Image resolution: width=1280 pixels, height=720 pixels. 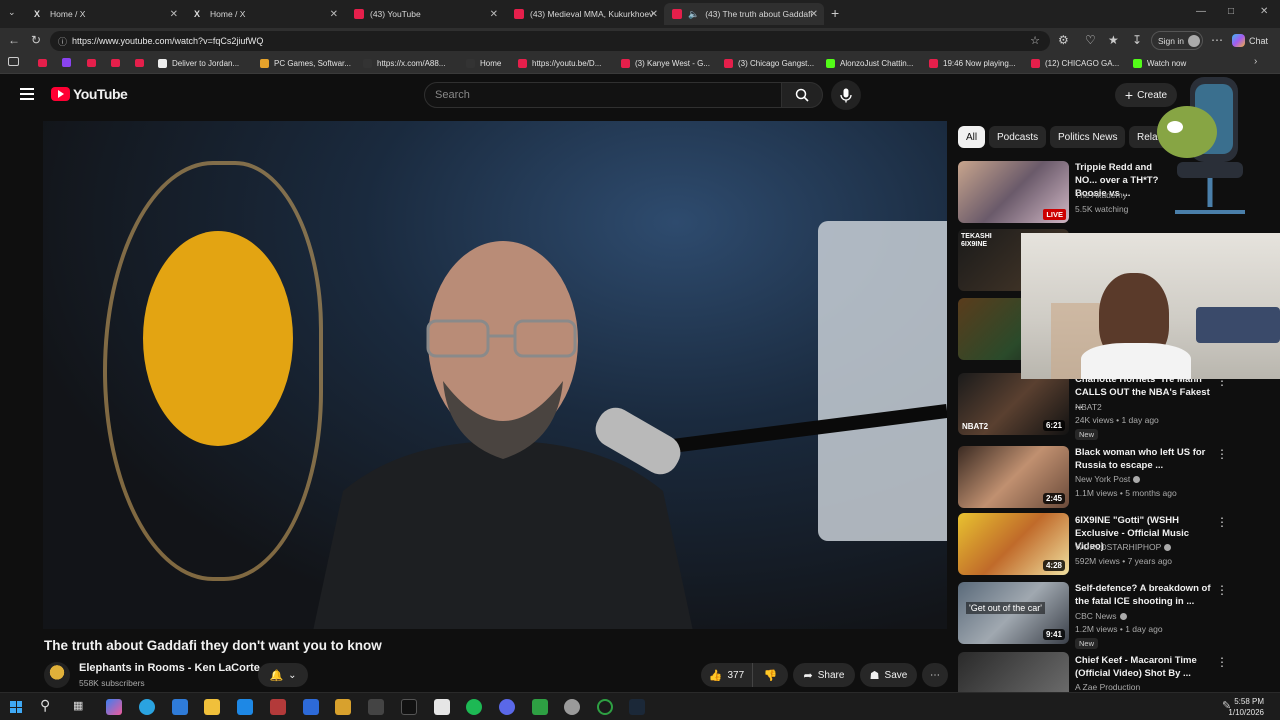 What do you see at coordinates (245, 707) in the screenshot?
I see `mail-icon` at bounding box center [245, 707].